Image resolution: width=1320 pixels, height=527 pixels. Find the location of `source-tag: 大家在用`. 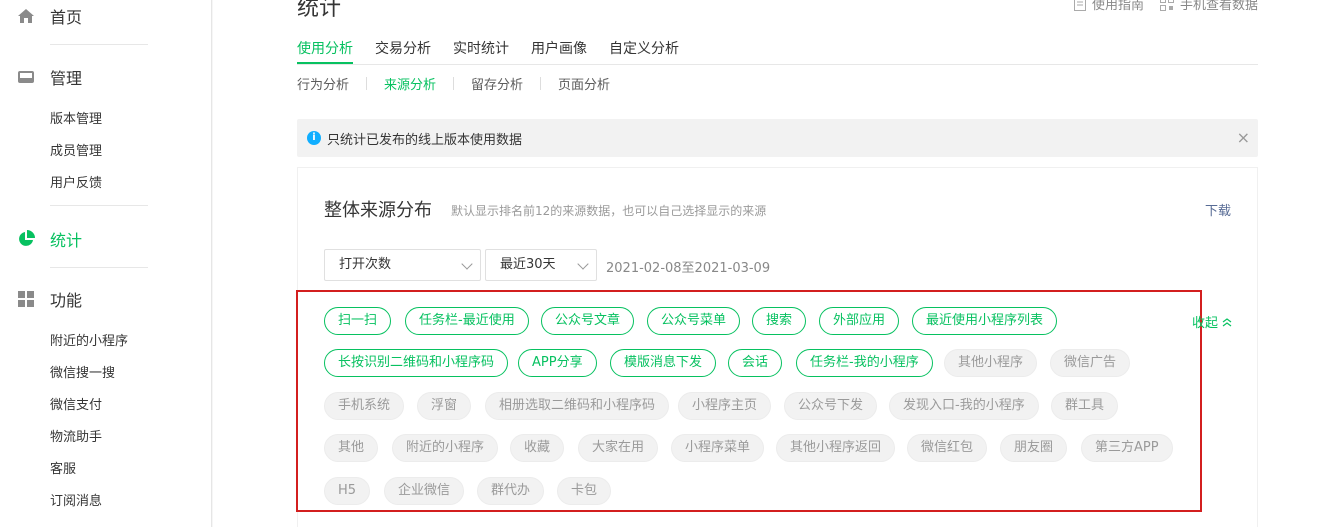

source-tag: 大家在用 is located at coordinates (618, 448).